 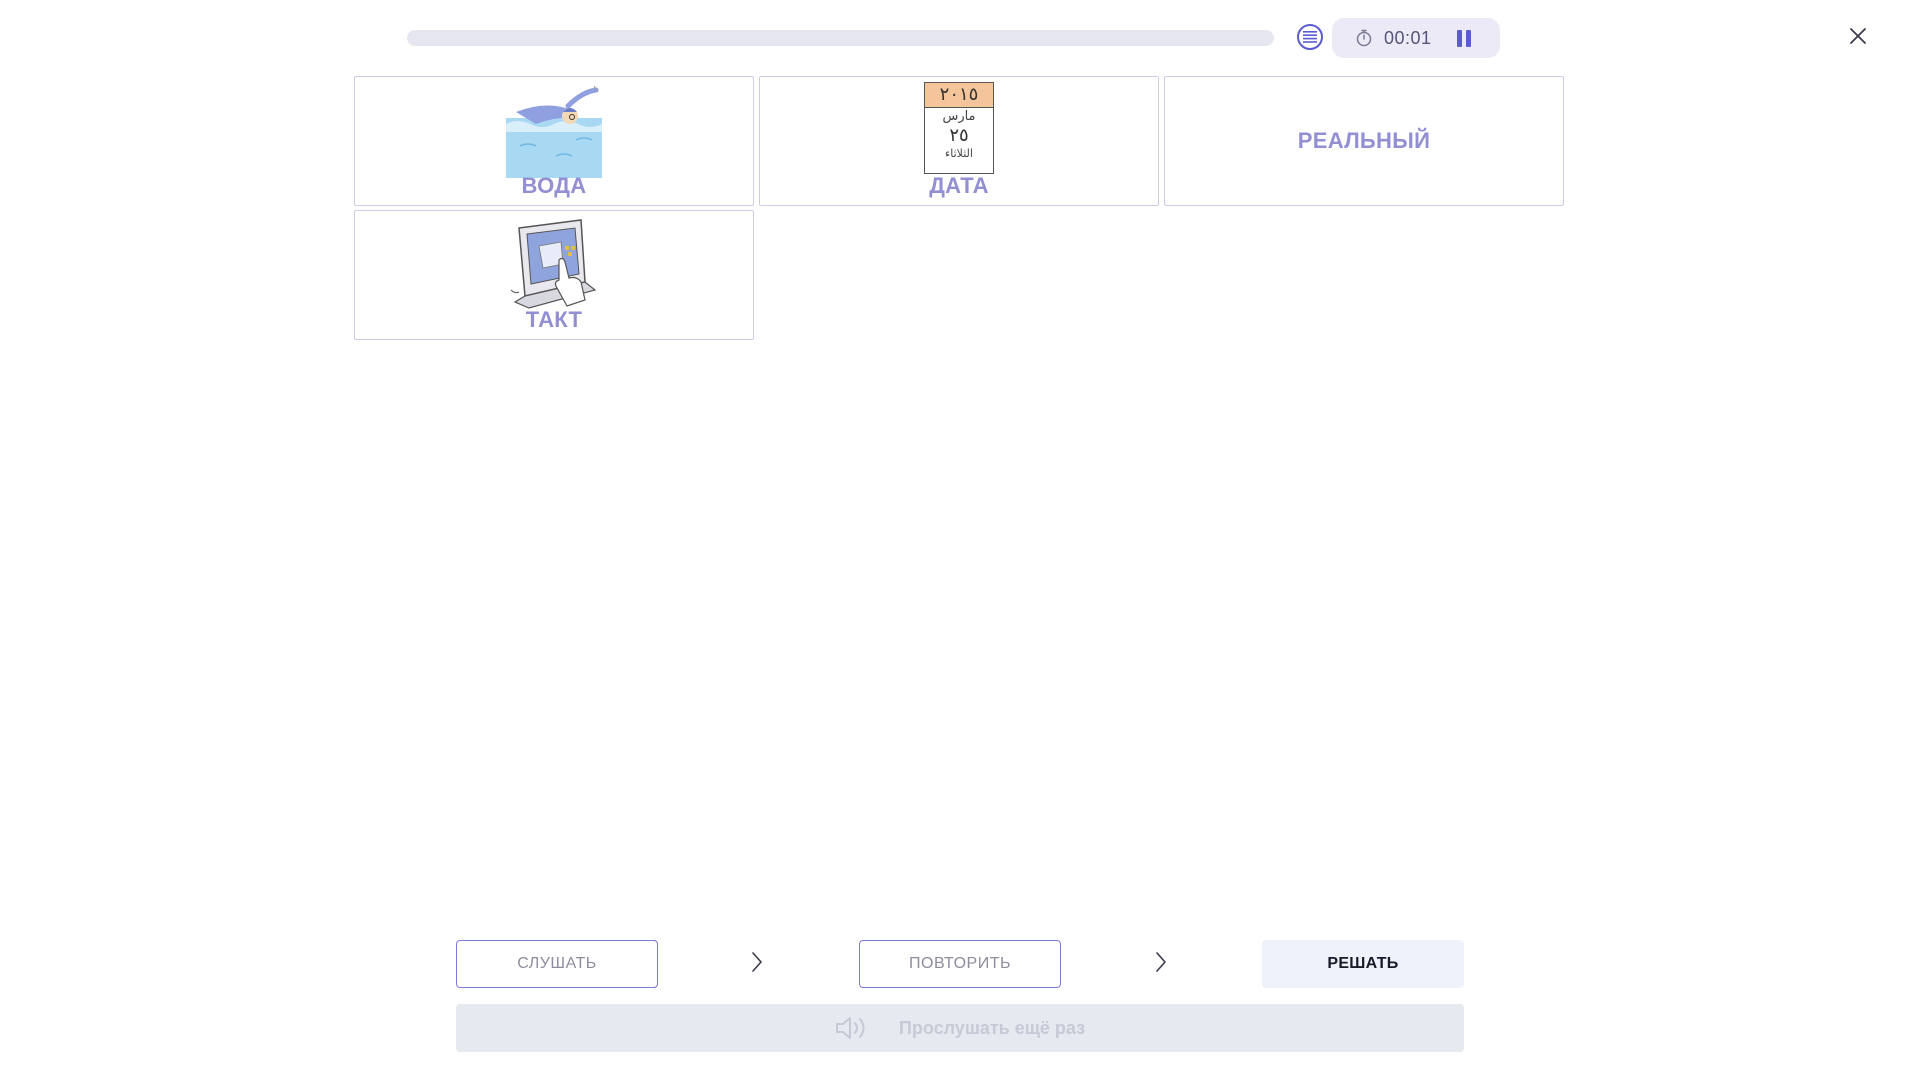 I want to click on word-card-date: ٢٠١٥ مارس ٢٥ الثلاثاء ДАТА, so click(x=959, y=141).